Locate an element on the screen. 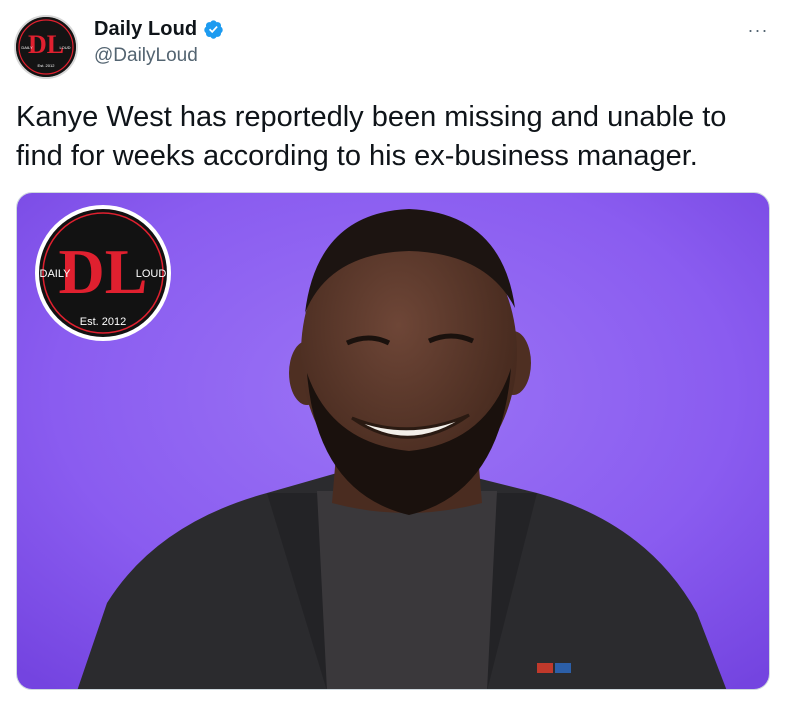  handle: @DailyLoud is located at coordinates (146, 56).